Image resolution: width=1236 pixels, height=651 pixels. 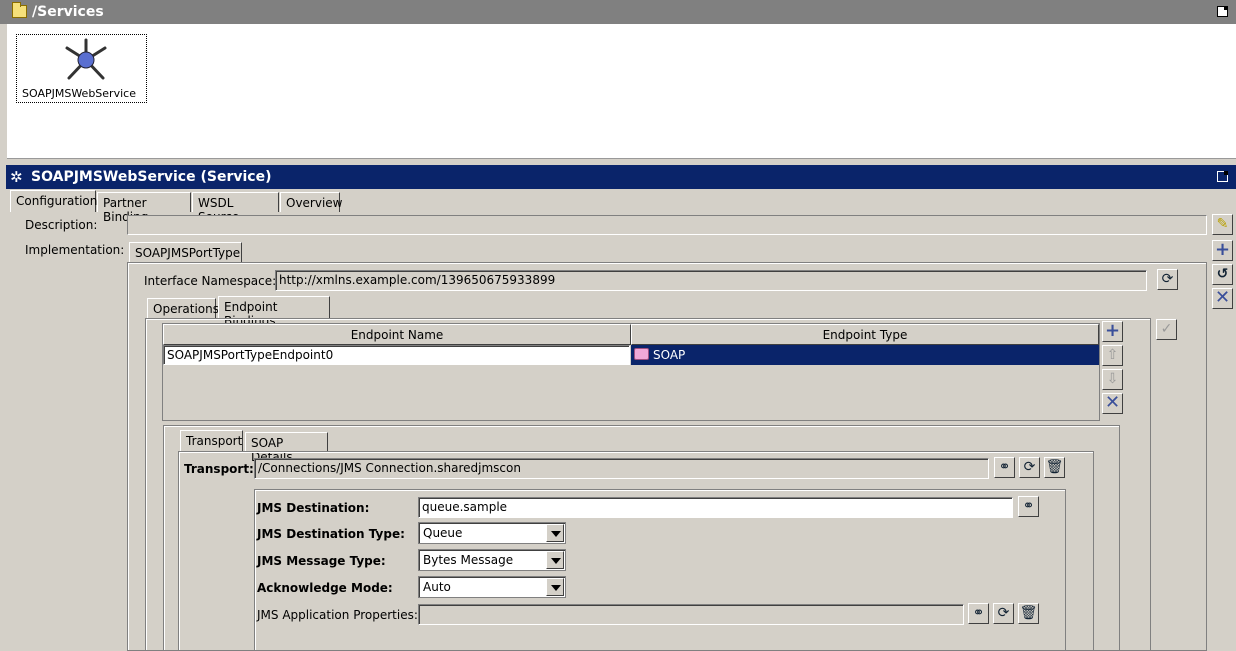 What do you see at coordinates (492, 533) in the screenshot?
I see `jms-destination-type-select: Queue` at bounding box center [492, 533].